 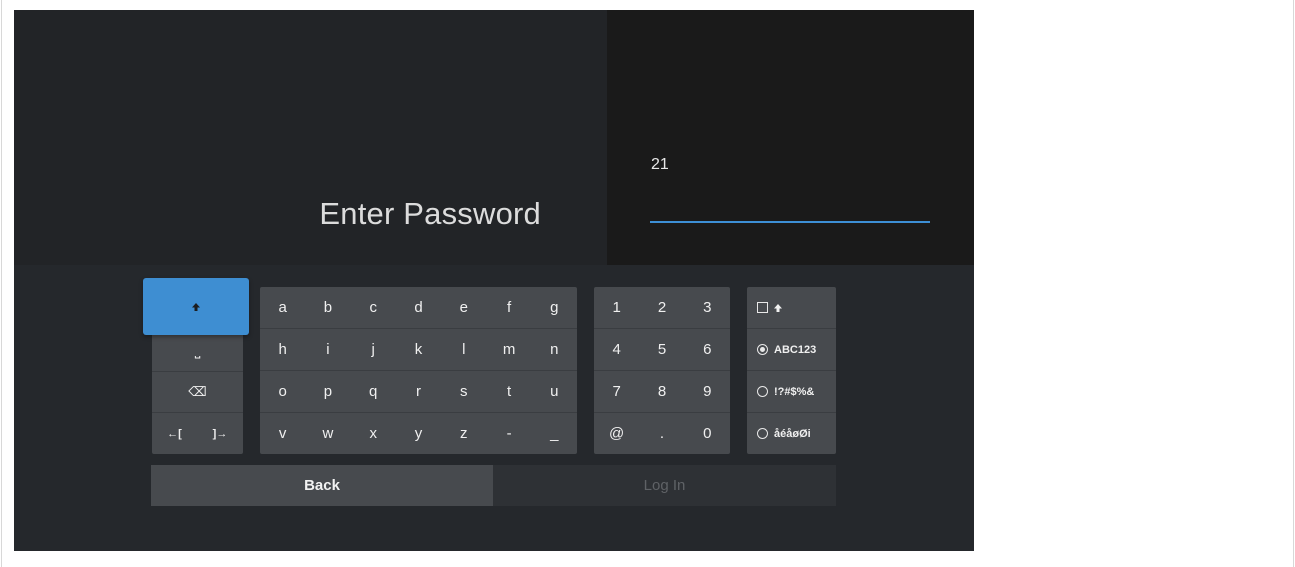 I want to click on key-i: i, so click(x=327, y=350).